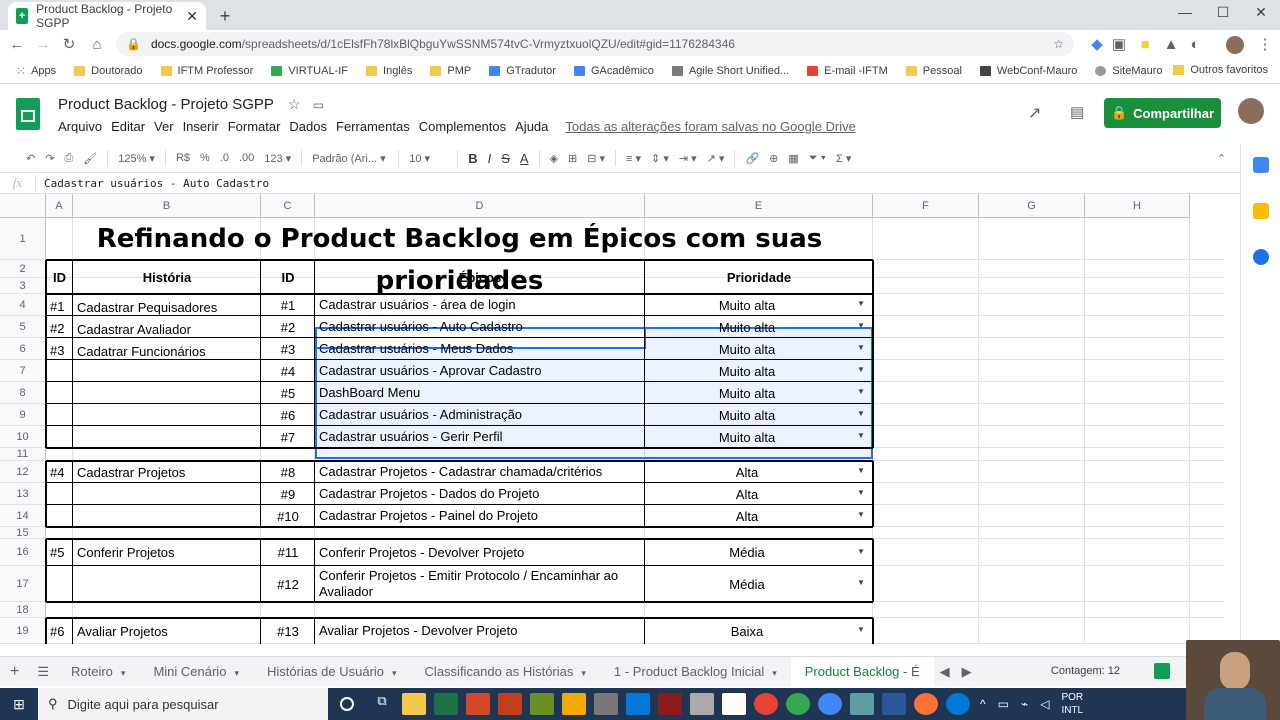 This screenshot has width=1280, height=720. Describe the element at coordinates (1221, 158) in the screenshot. I see `collapse-toolbar-icon: ⌃` at that location.